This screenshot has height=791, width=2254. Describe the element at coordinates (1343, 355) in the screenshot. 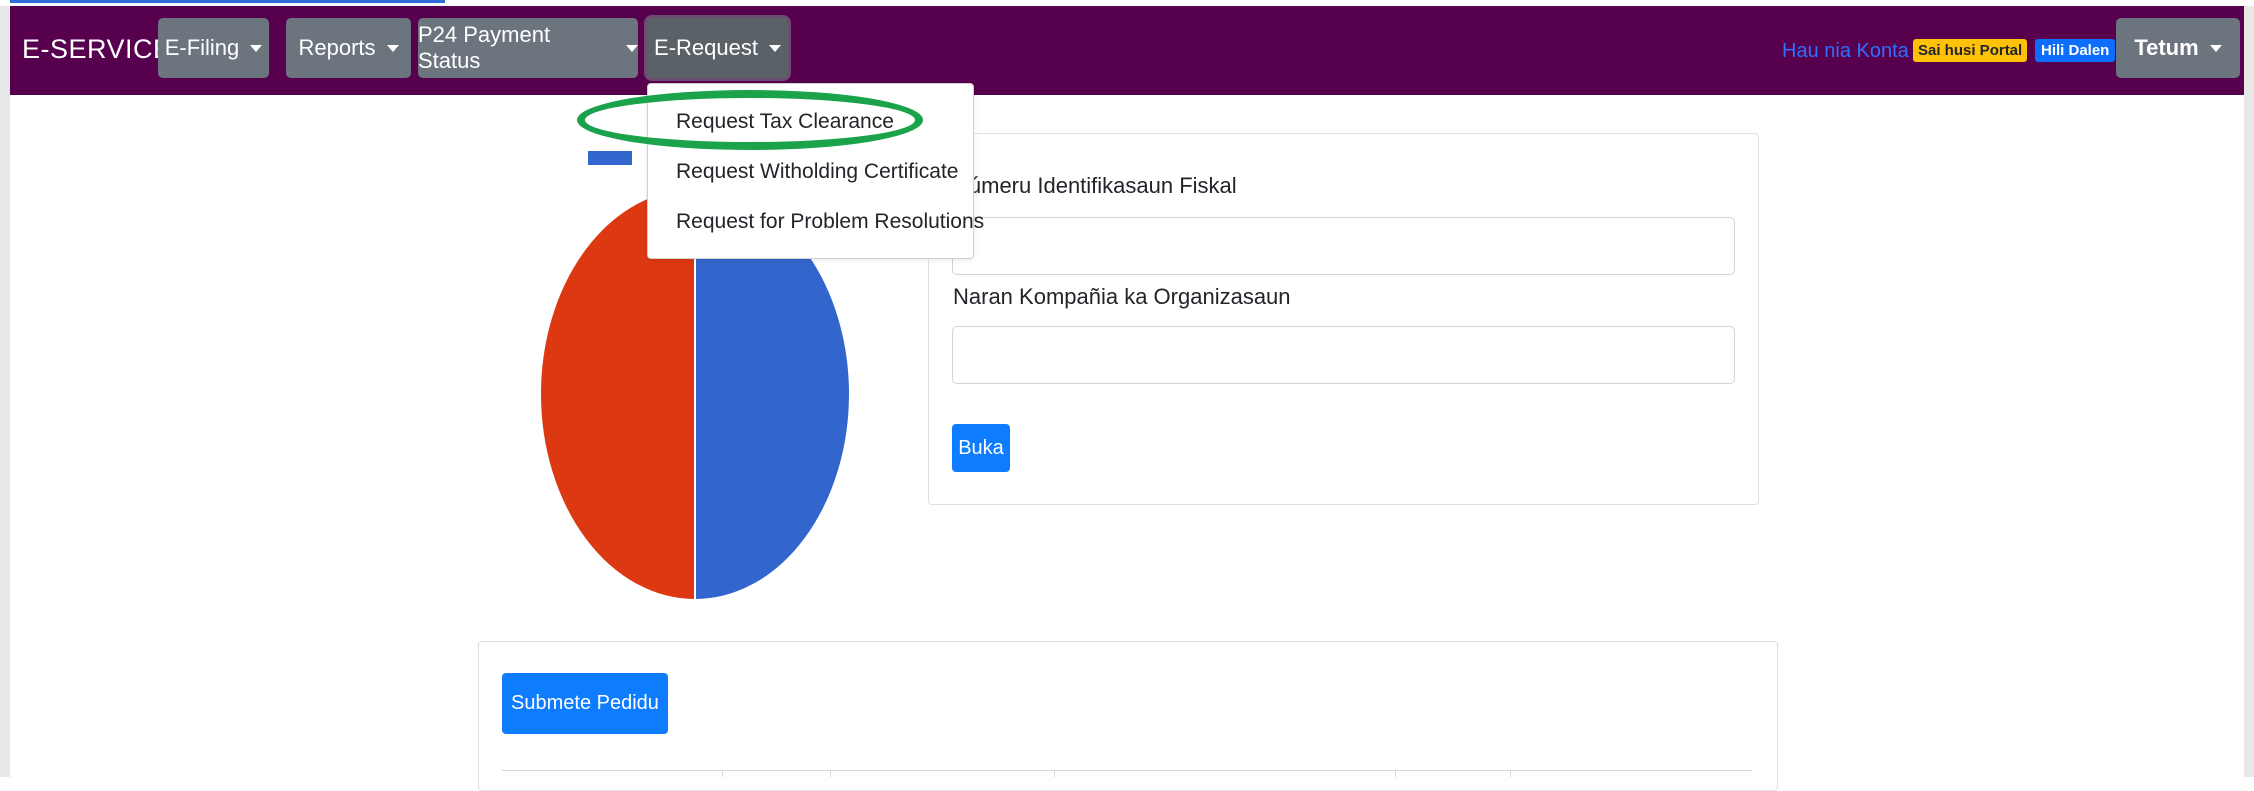

I see `company-name-input` at that location.